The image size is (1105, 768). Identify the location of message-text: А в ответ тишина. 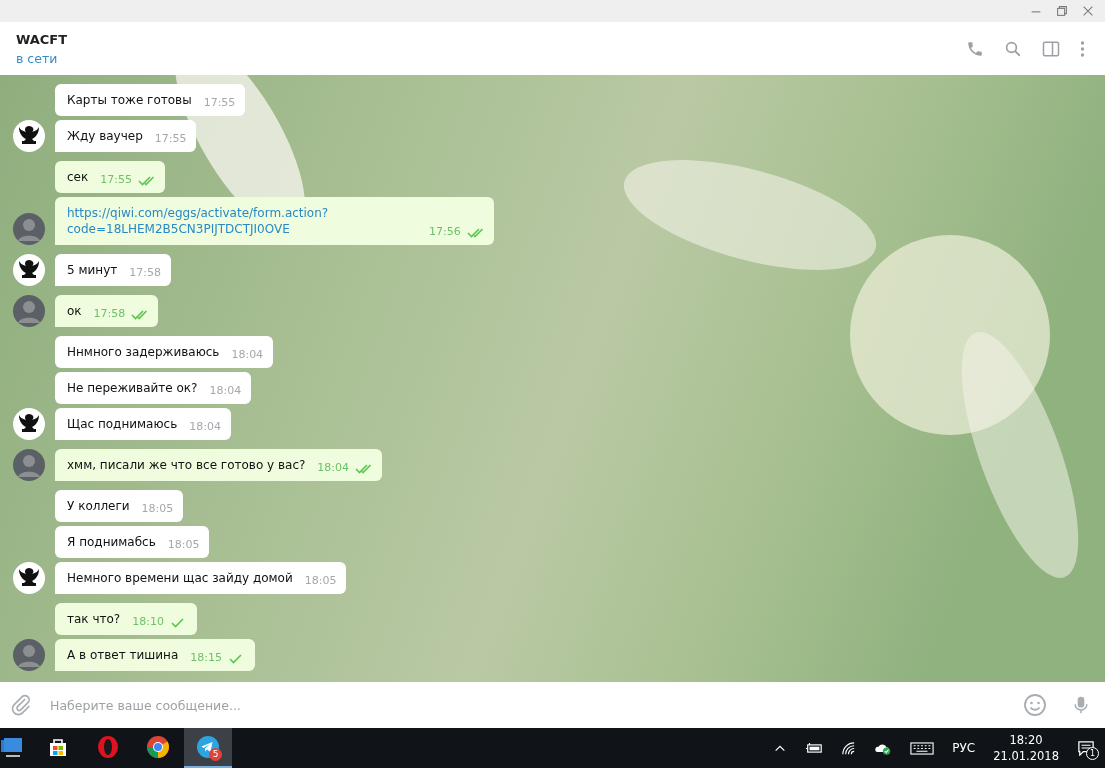
(123, 655).